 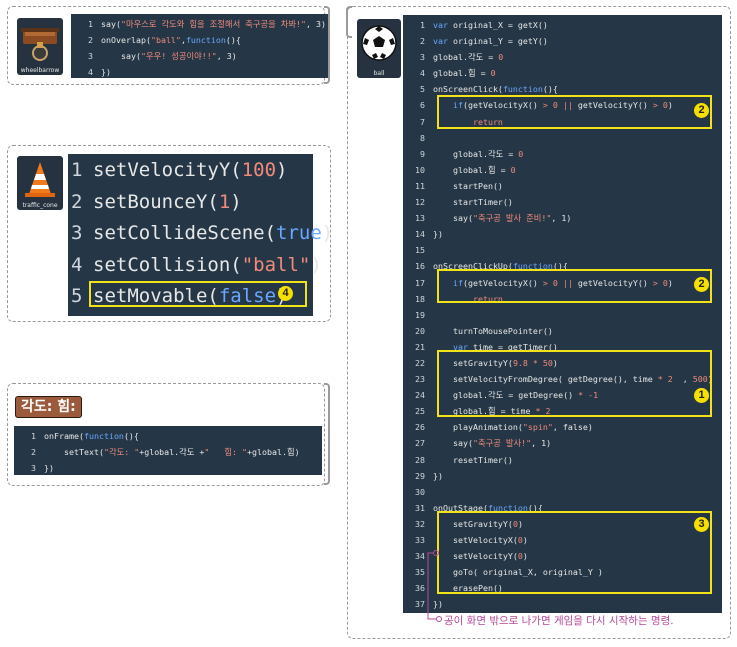 I want to click on code-line: 8, so click(x=562, y=138).